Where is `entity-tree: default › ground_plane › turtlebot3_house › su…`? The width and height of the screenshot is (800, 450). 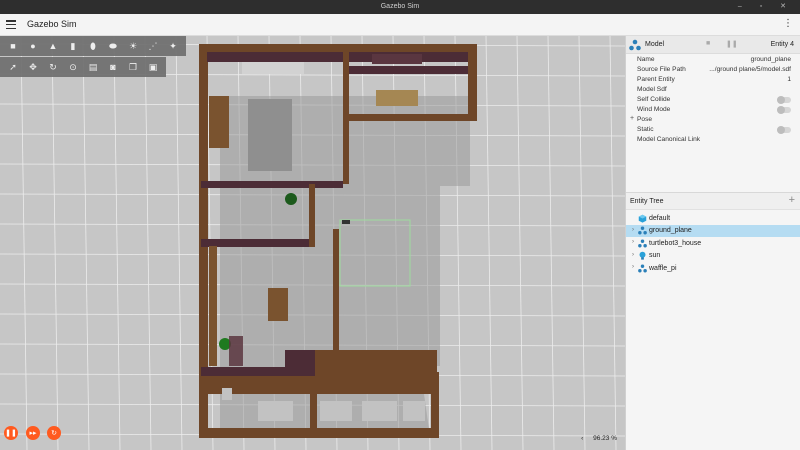 entity-tree: default › ground_plane › turtlebot3_house › su… is located at coordinates (713, 243).